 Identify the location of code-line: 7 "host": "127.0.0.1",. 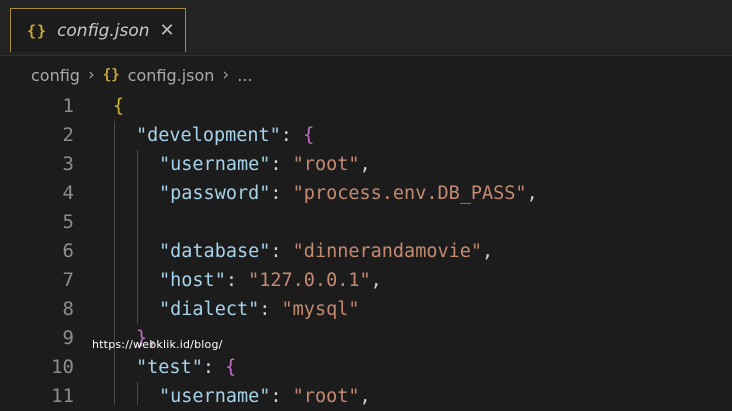
(366, 280).